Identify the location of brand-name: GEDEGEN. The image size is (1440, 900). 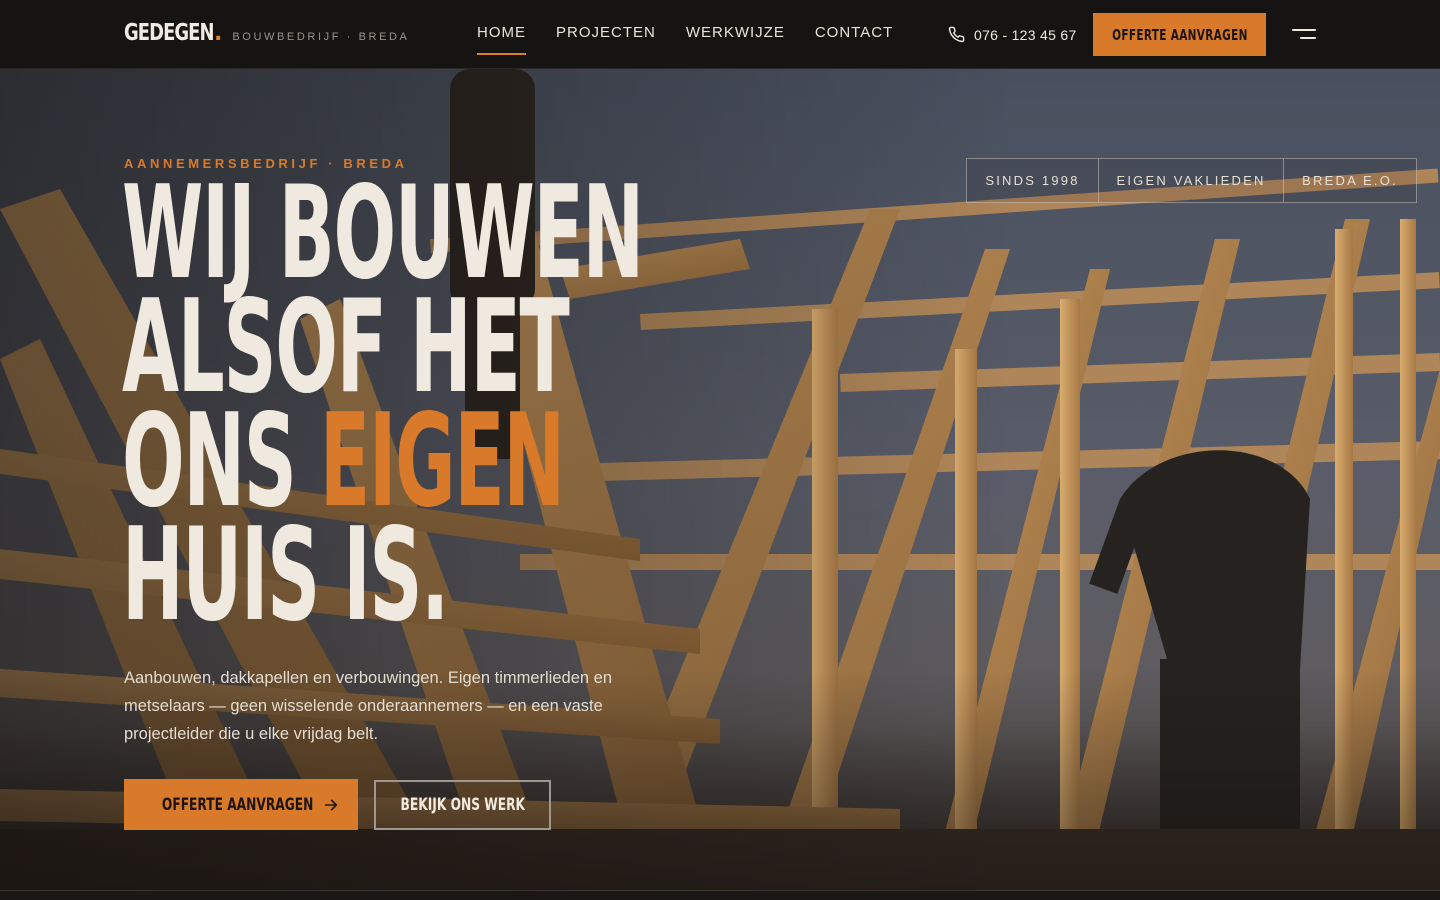
(169, 33).